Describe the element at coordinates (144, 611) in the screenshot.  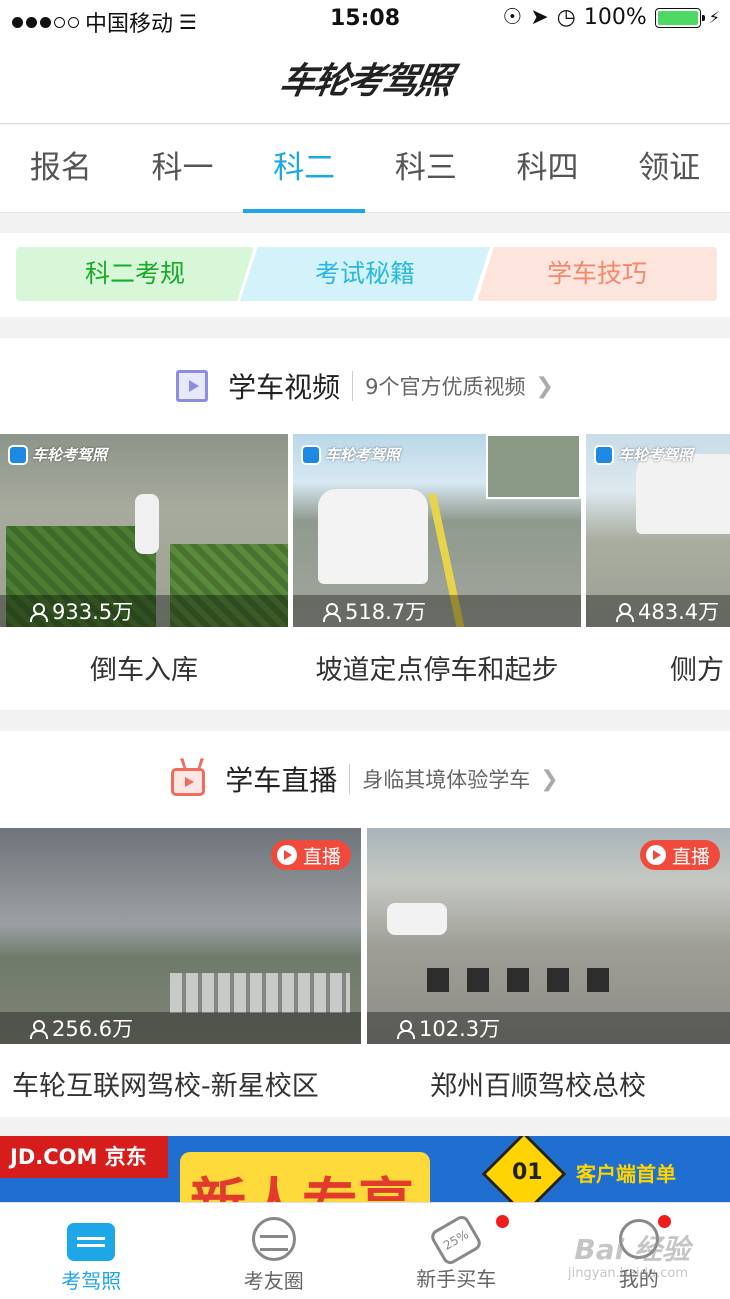
I see `view-count: 933.5万` at that location.